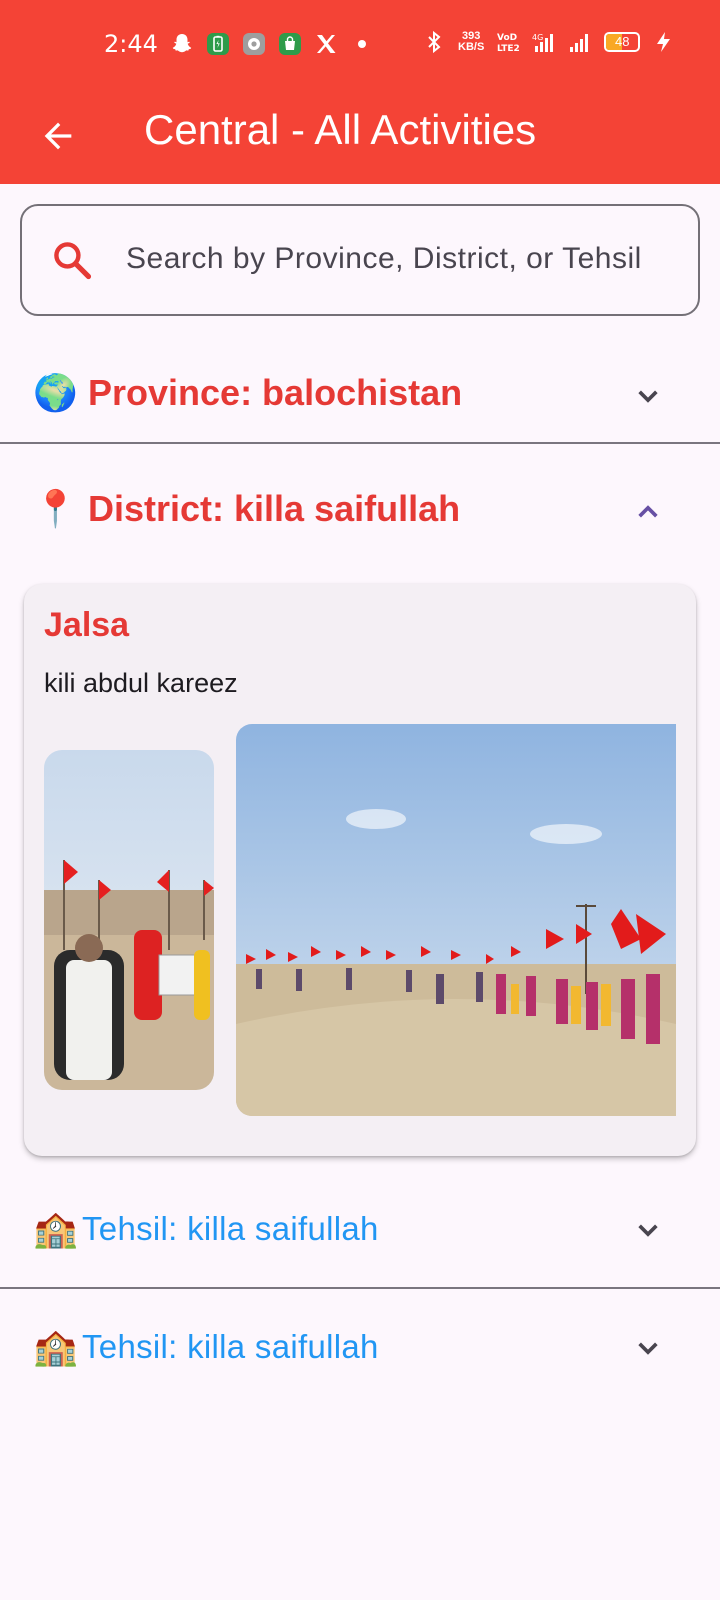 The width and height of the screenshot is (720, 1600). What do you see at coordinates (508, 49) in the screenshot?
I see `svg-text: LTE2` at bounding box center [508, 49].